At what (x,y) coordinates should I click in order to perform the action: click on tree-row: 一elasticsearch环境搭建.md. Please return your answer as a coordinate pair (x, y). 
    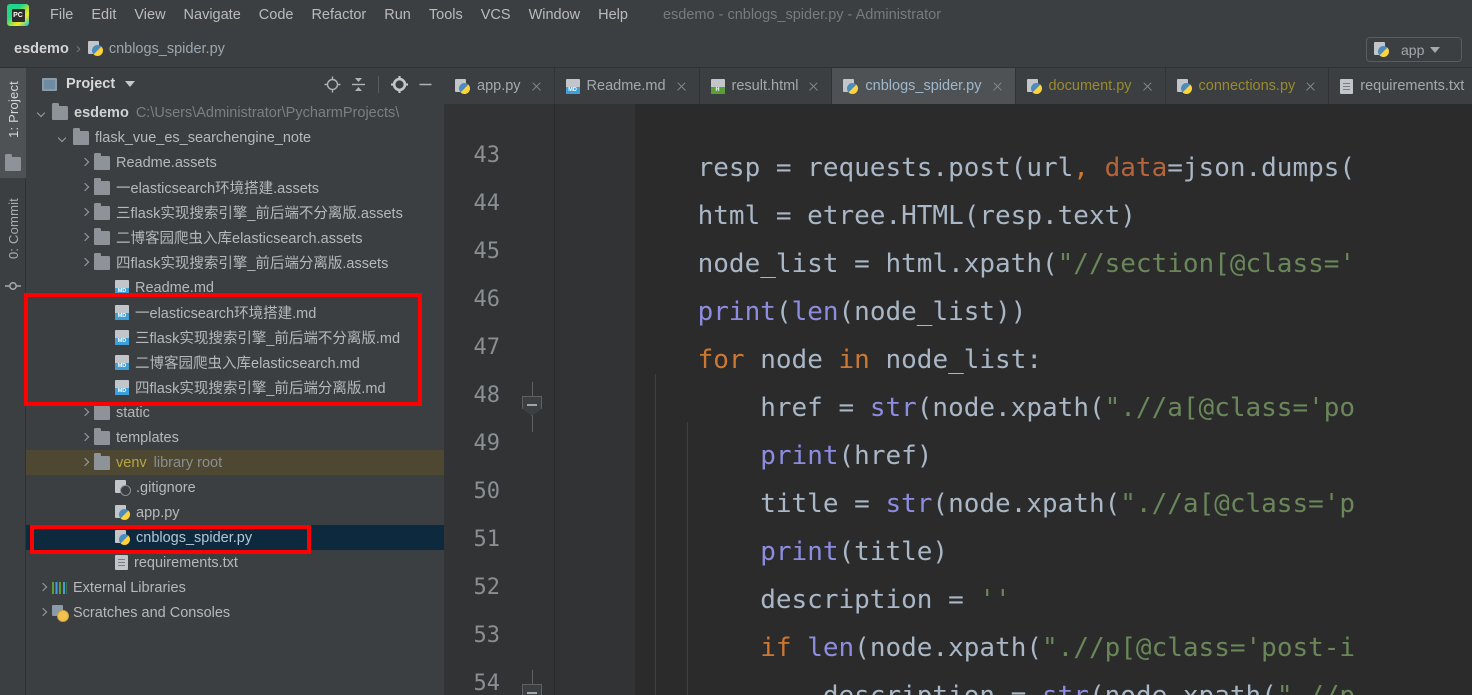
    Looking at the image, I should click on (235, 312).